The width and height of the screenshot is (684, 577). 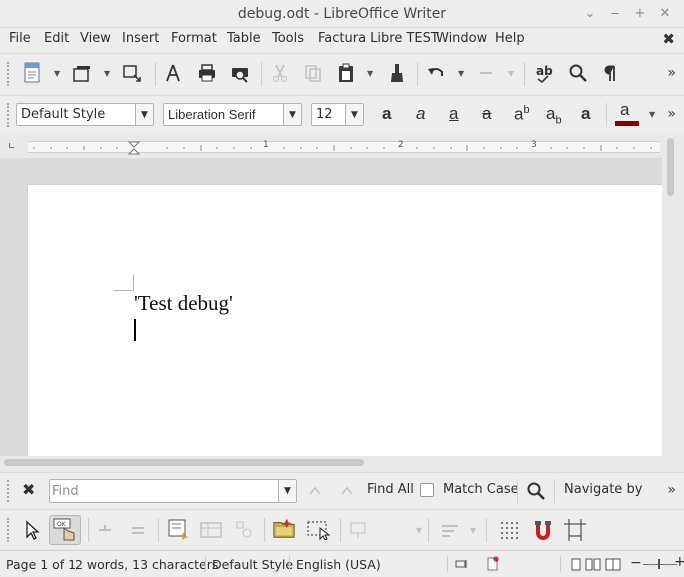 What do you see at coordinates (546, 73) in the screenshot?
I see `spelling-icon: ab` at bounding box center [546, 73].